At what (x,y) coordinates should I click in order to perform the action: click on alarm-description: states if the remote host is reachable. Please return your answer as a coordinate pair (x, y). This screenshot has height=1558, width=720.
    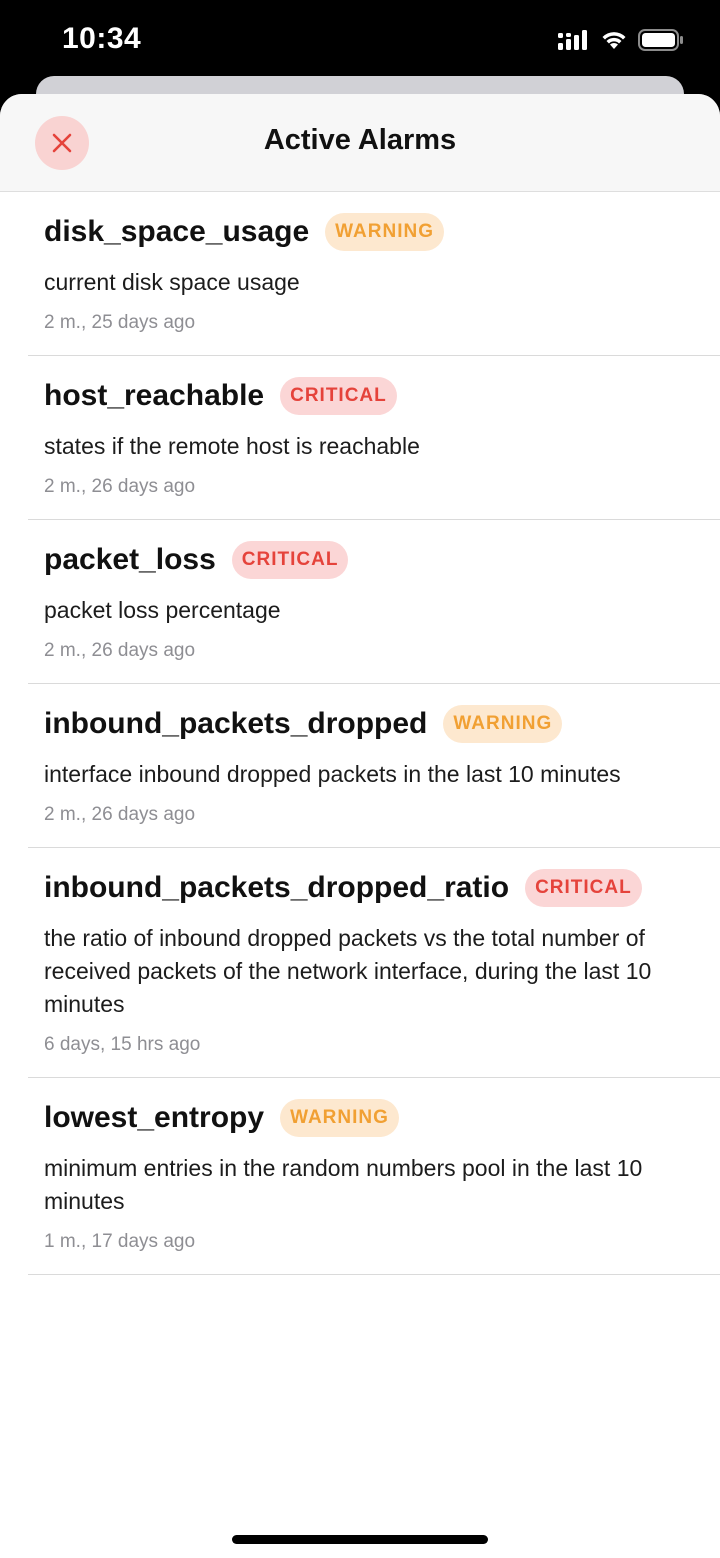
    Looking at the image, I should click on (232, 446).